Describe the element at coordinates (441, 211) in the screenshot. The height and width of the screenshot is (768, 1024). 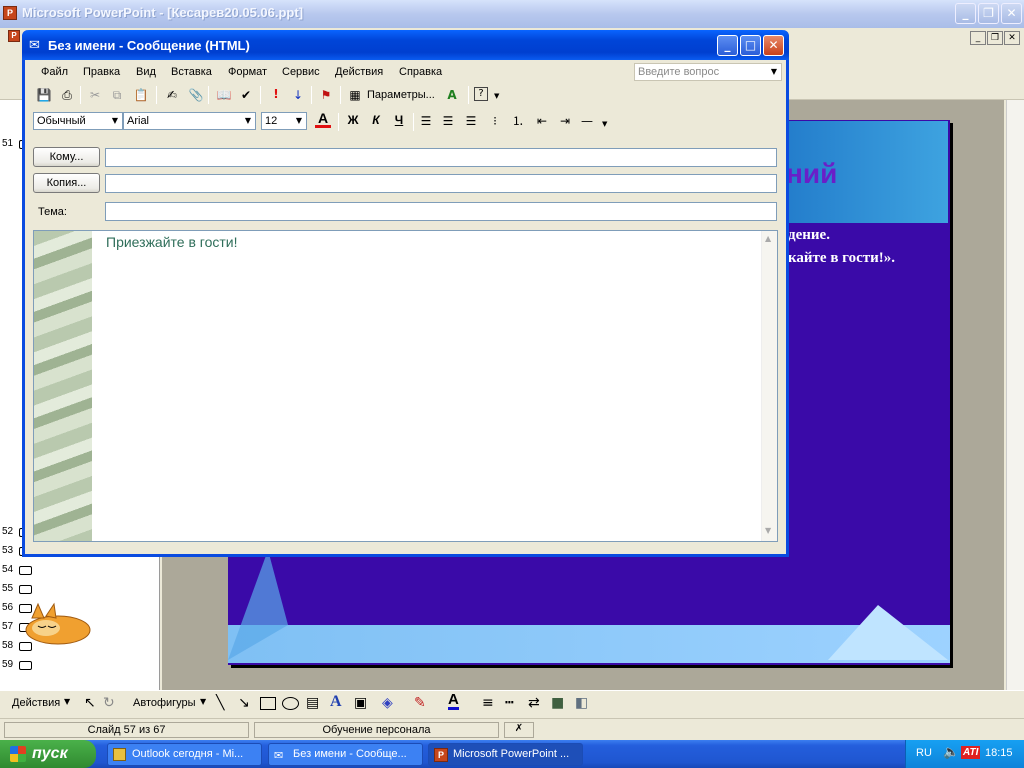
I see `subject-field` at that location.